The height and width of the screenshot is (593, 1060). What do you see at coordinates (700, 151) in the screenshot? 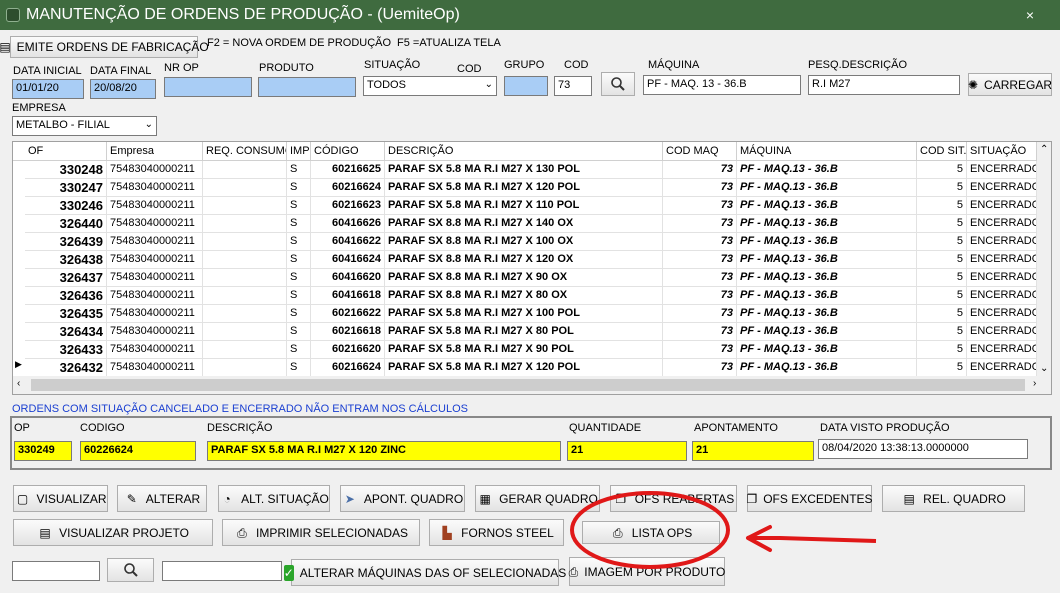
I see `column-header: COD MAQ` at bounding box center [700, 151].